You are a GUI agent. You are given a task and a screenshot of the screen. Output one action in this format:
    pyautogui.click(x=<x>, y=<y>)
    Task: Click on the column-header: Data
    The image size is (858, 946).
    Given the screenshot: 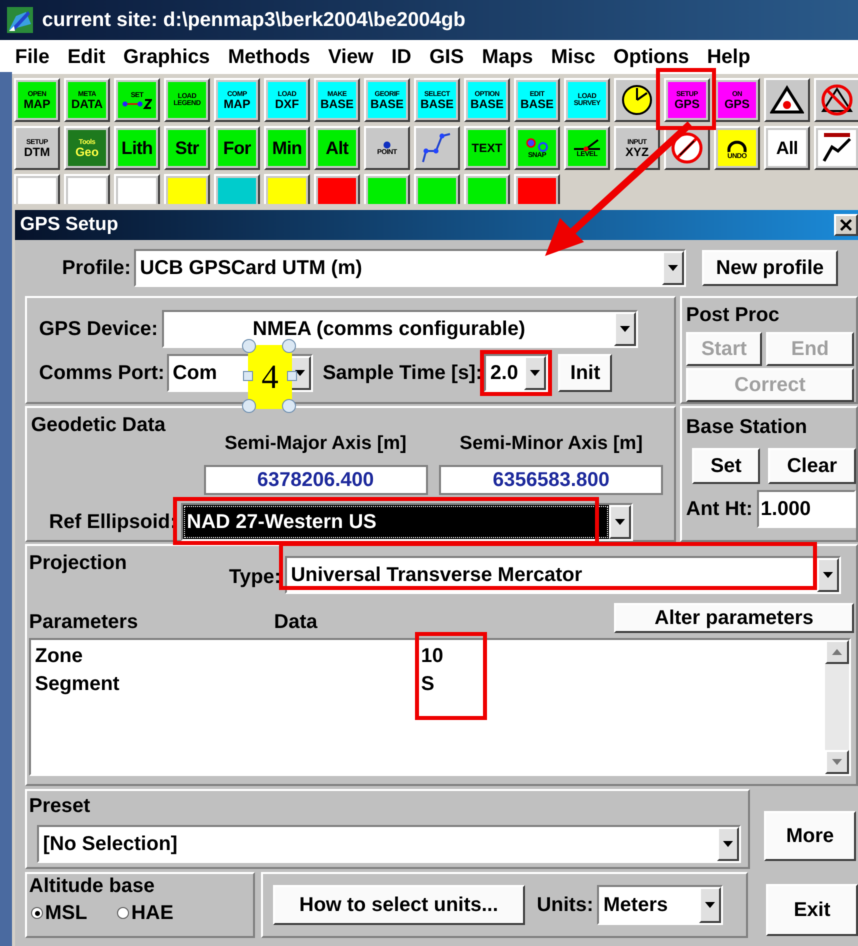 What is the action you would take?
    pyautogui.click(x=296, y=622)
    